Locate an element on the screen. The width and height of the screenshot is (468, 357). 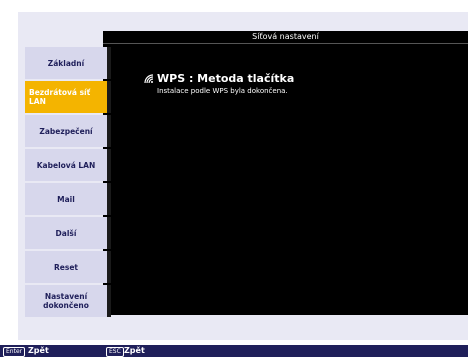
sidebar-item-zabezpeceni: Zabezpečení is located at coordinates (68, 131).